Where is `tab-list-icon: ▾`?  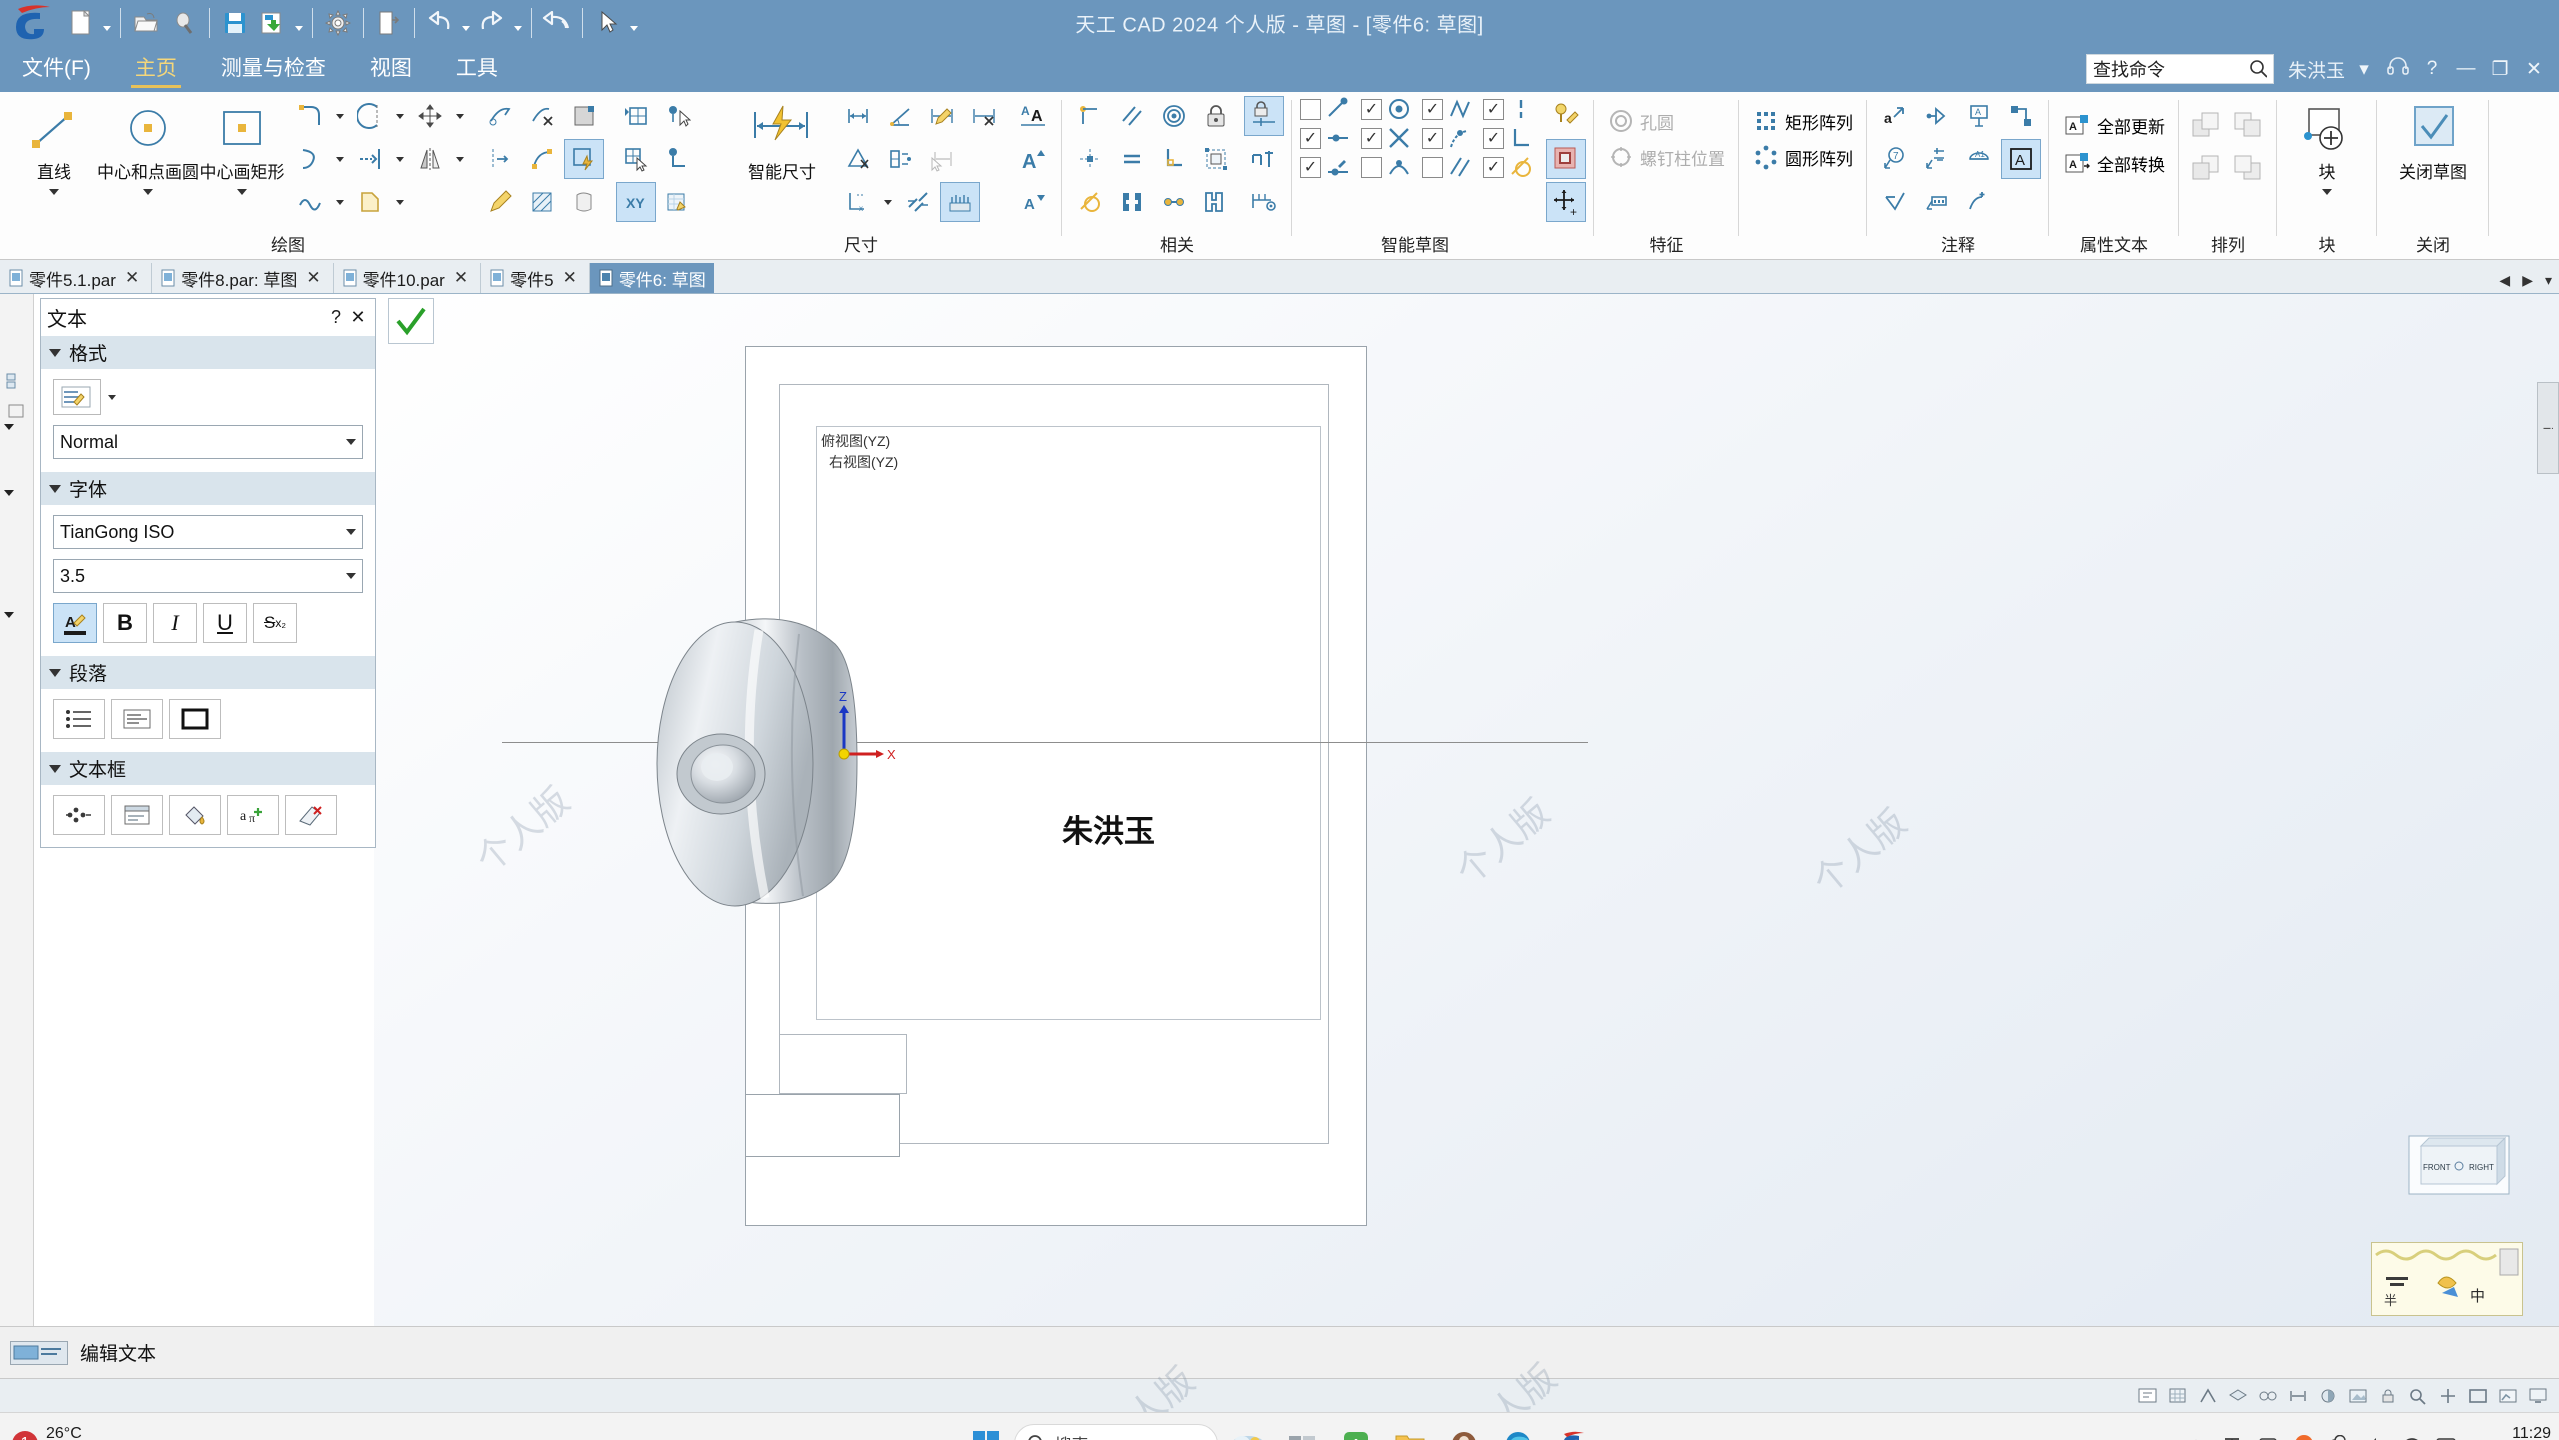
tab-list-icon: ▾ is located at coordinates (2548, 280).